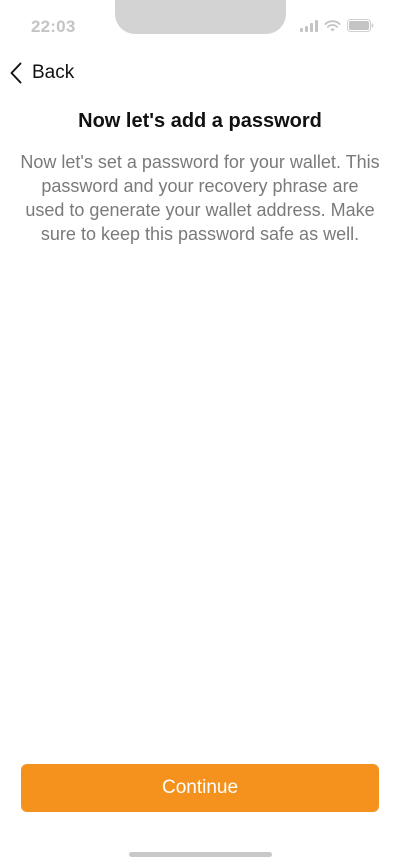 The height and width of the screenshot is (866, 400). What do you see at coordinates (53, 26) in the screenshot?
I see `status-time: 22:03` at bounding box center [53, 26].